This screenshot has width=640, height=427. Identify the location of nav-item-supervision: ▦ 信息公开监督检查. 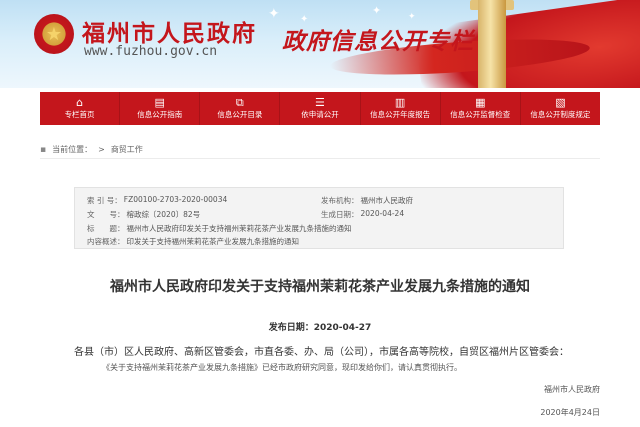
(481, 108).